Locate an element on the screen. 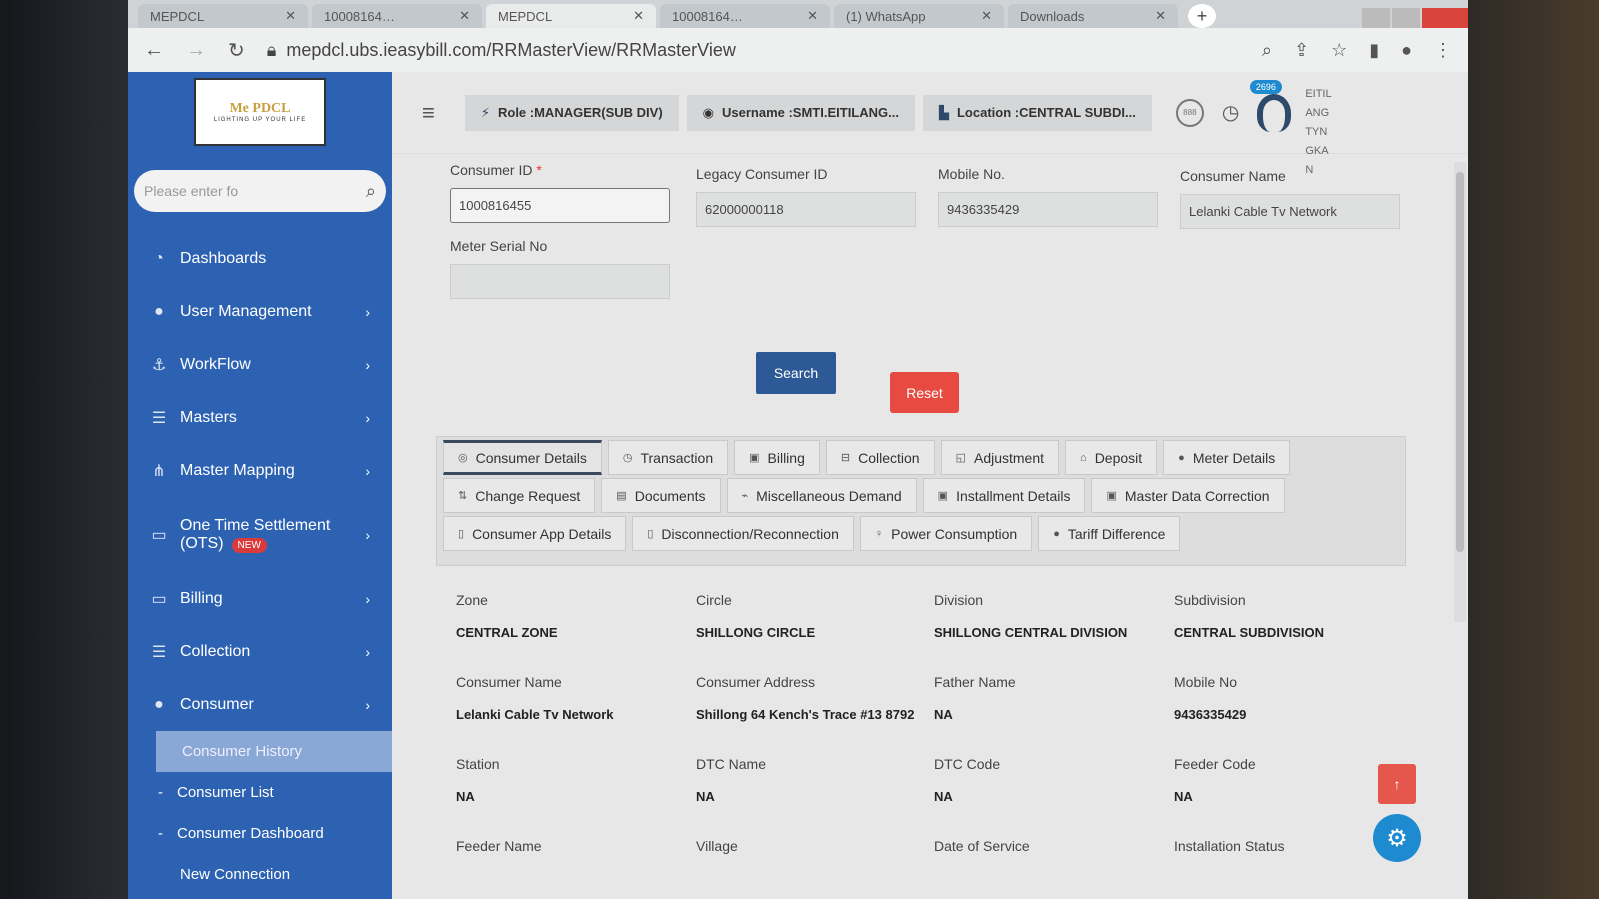 This screenshot has height=899, width=1599. sidebar-item-label: Collection is located at coordinates (215, 651).